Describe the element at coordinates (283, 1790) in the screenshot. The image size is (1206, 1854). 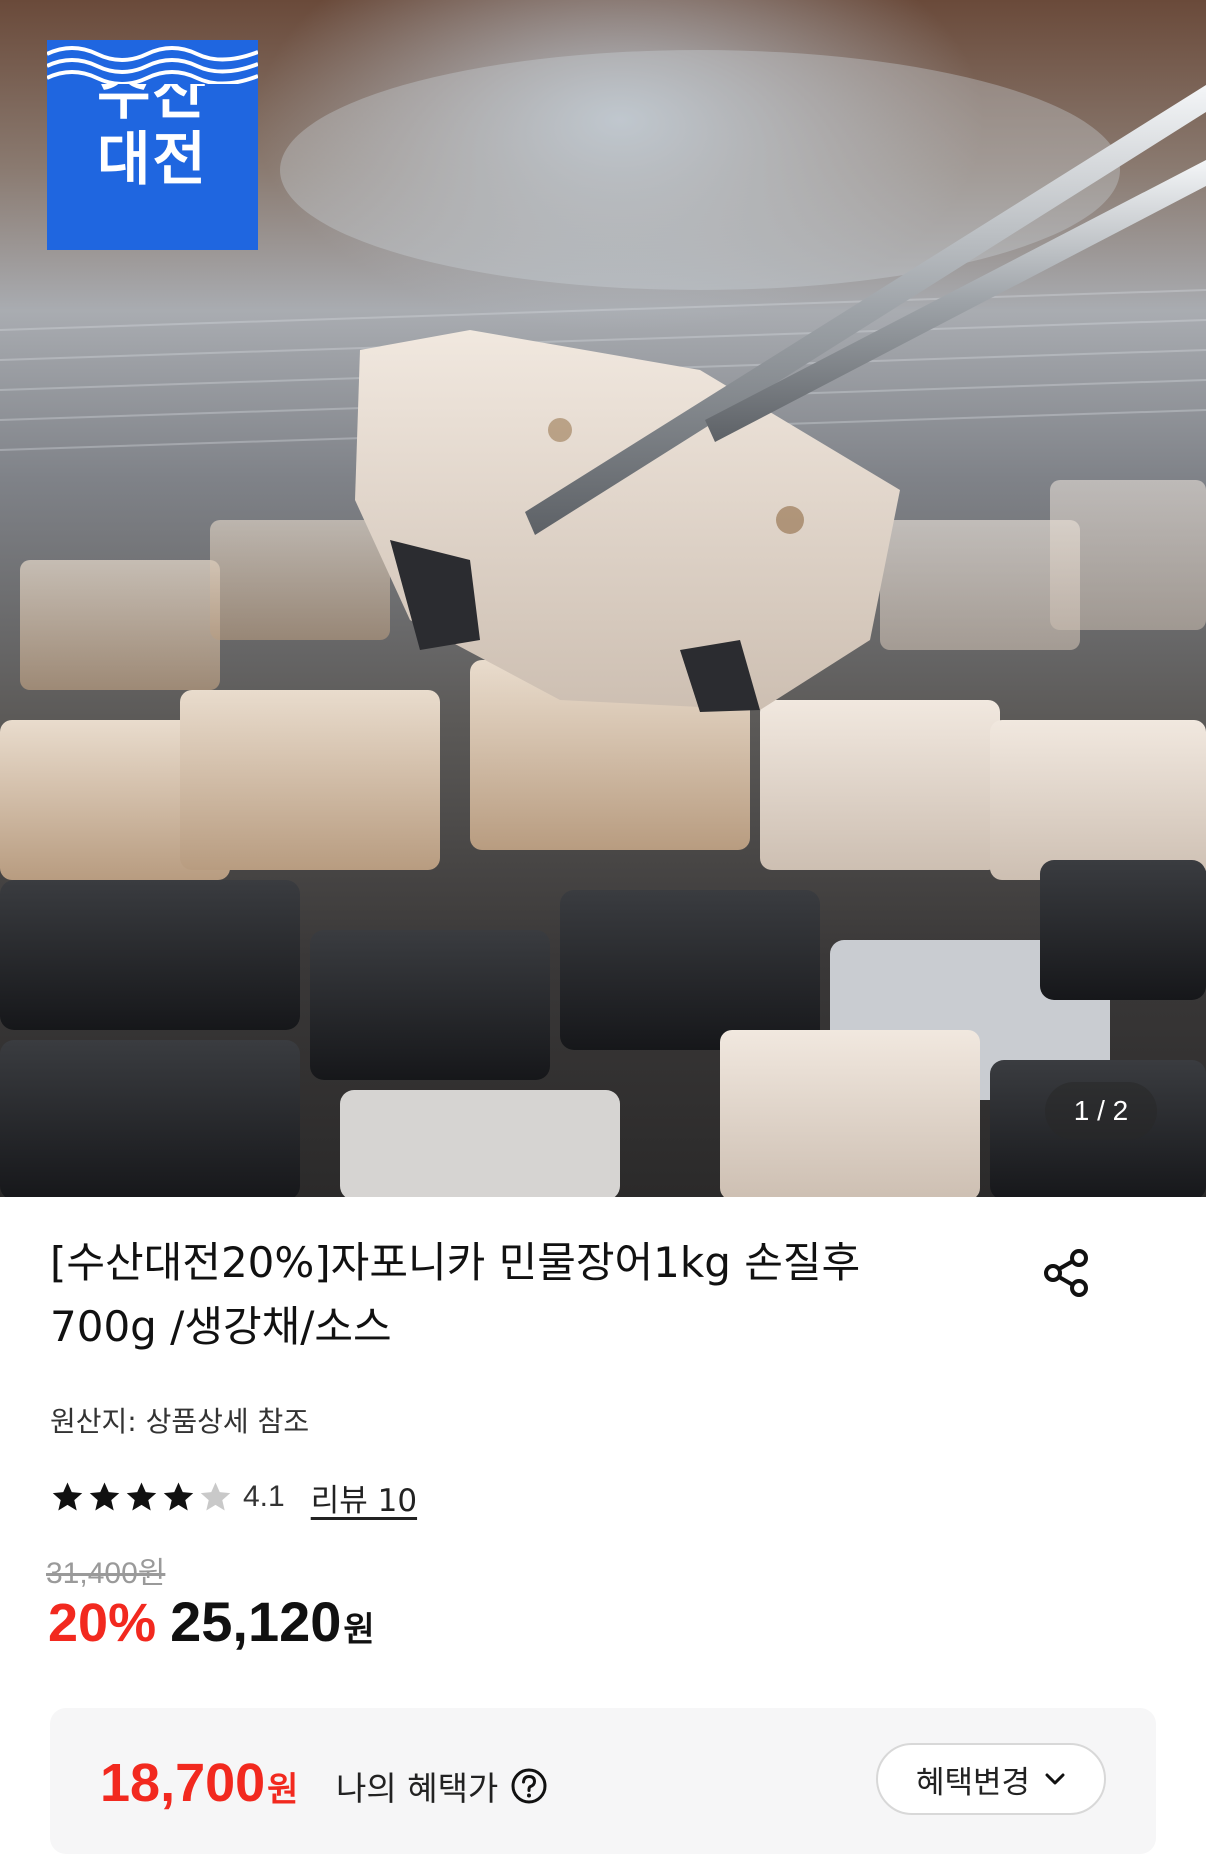
I see `benefit-unit: 원` at that location.